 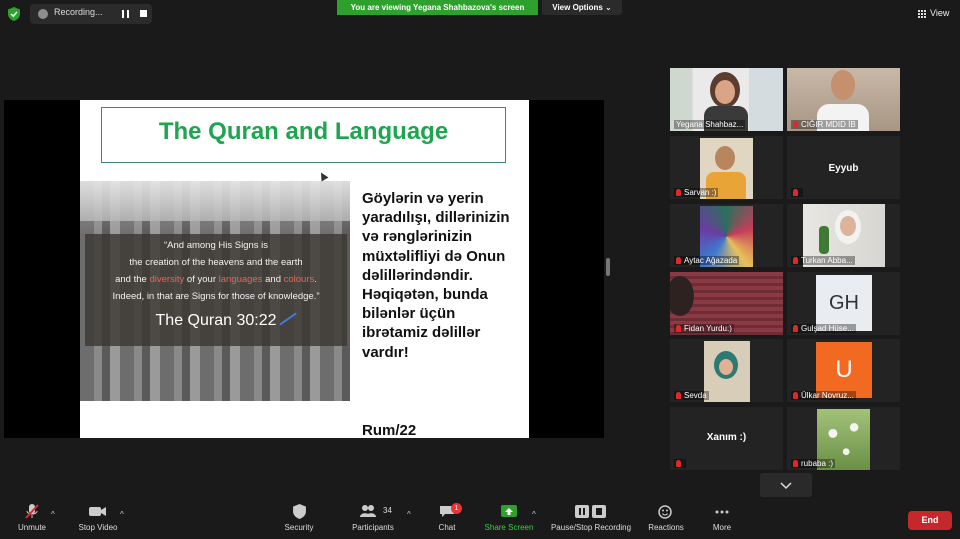 I want to click on meeting-toolbar, so click(x=480, y=518).